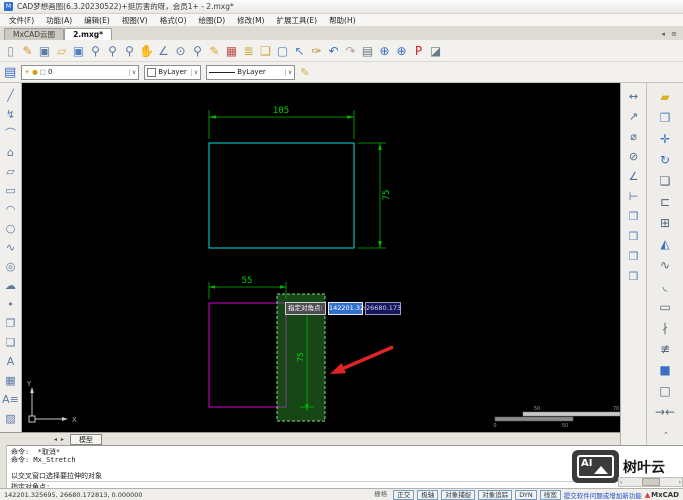 Image resolution: width=683 pixels, height=500 pixels. What do you see at coordinates (603, 495) in the screenshot?
I see `feedback-link: 提交软件问题或增加新功能` at bounding box center [603, 495].